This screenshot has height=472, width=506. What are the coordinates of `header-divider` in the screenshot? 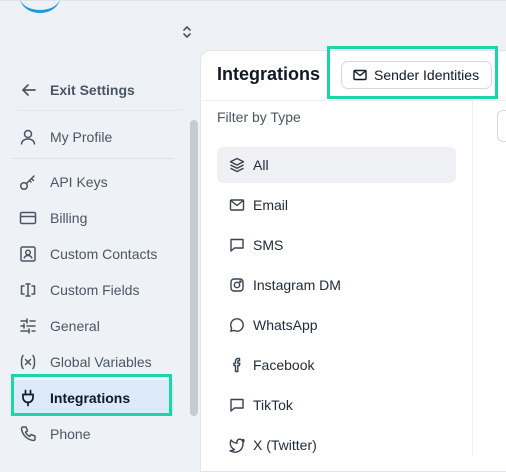 It's located at (353, 100).